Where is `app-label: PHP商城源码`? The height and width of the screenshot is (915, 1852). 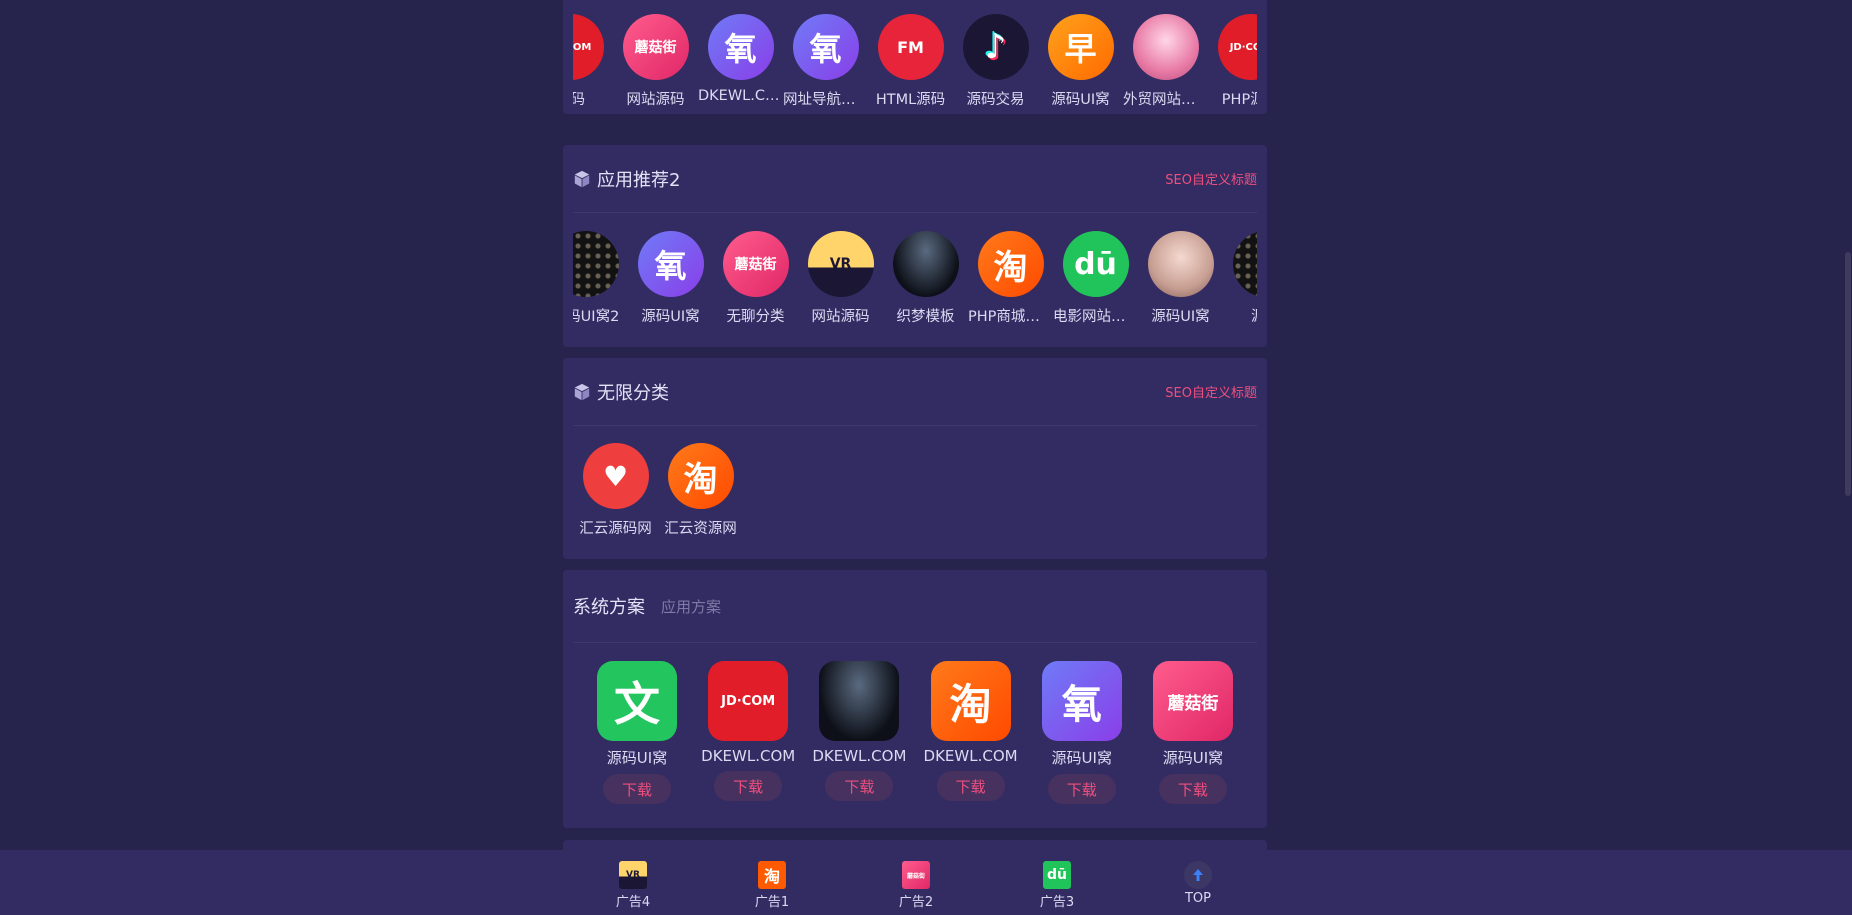
app-label: PHP商城源码 is located at coordinates (1010, 317).